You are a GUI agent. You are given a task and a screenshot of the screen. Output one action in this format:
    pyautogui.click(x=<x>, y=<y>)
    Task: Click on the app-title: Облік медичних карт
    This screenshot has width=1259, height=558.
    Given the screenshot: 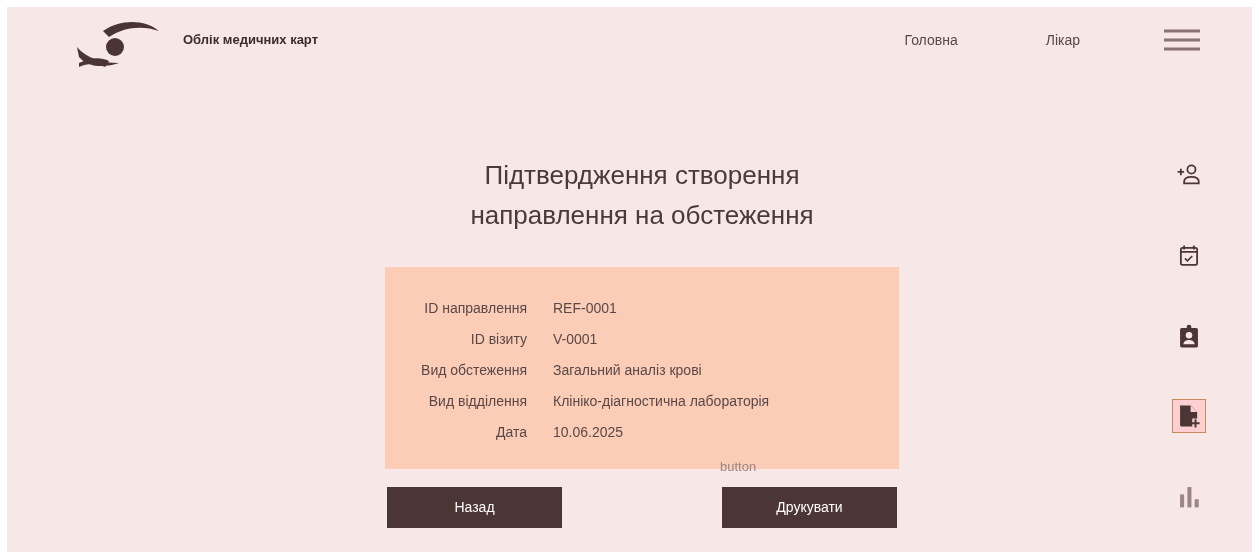 What is the action you would take?
    pyautogui.click(x=250, y=40)
    